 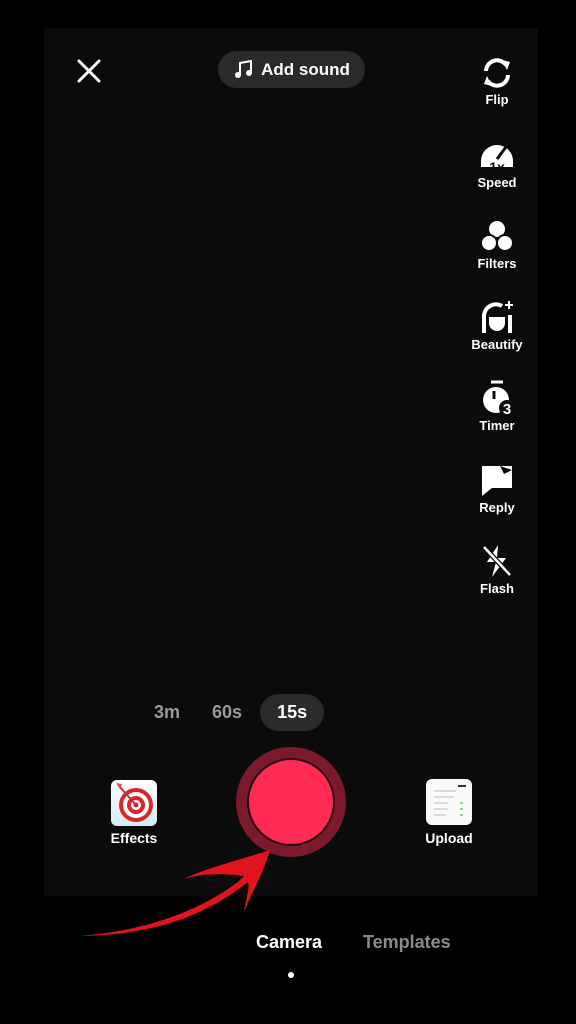 I want to click on tab-templates: Templates, so click(x=407, y=942).